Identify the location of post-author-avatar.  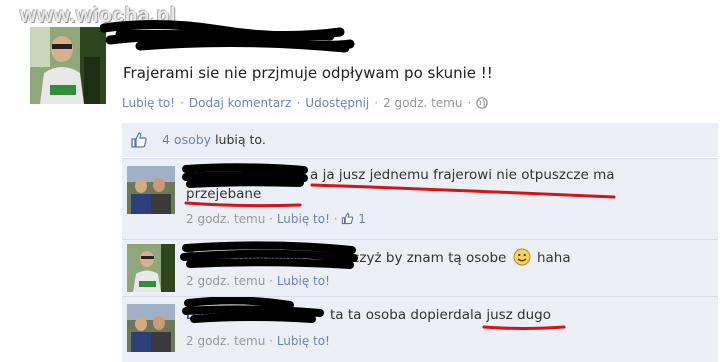
(68, 65).